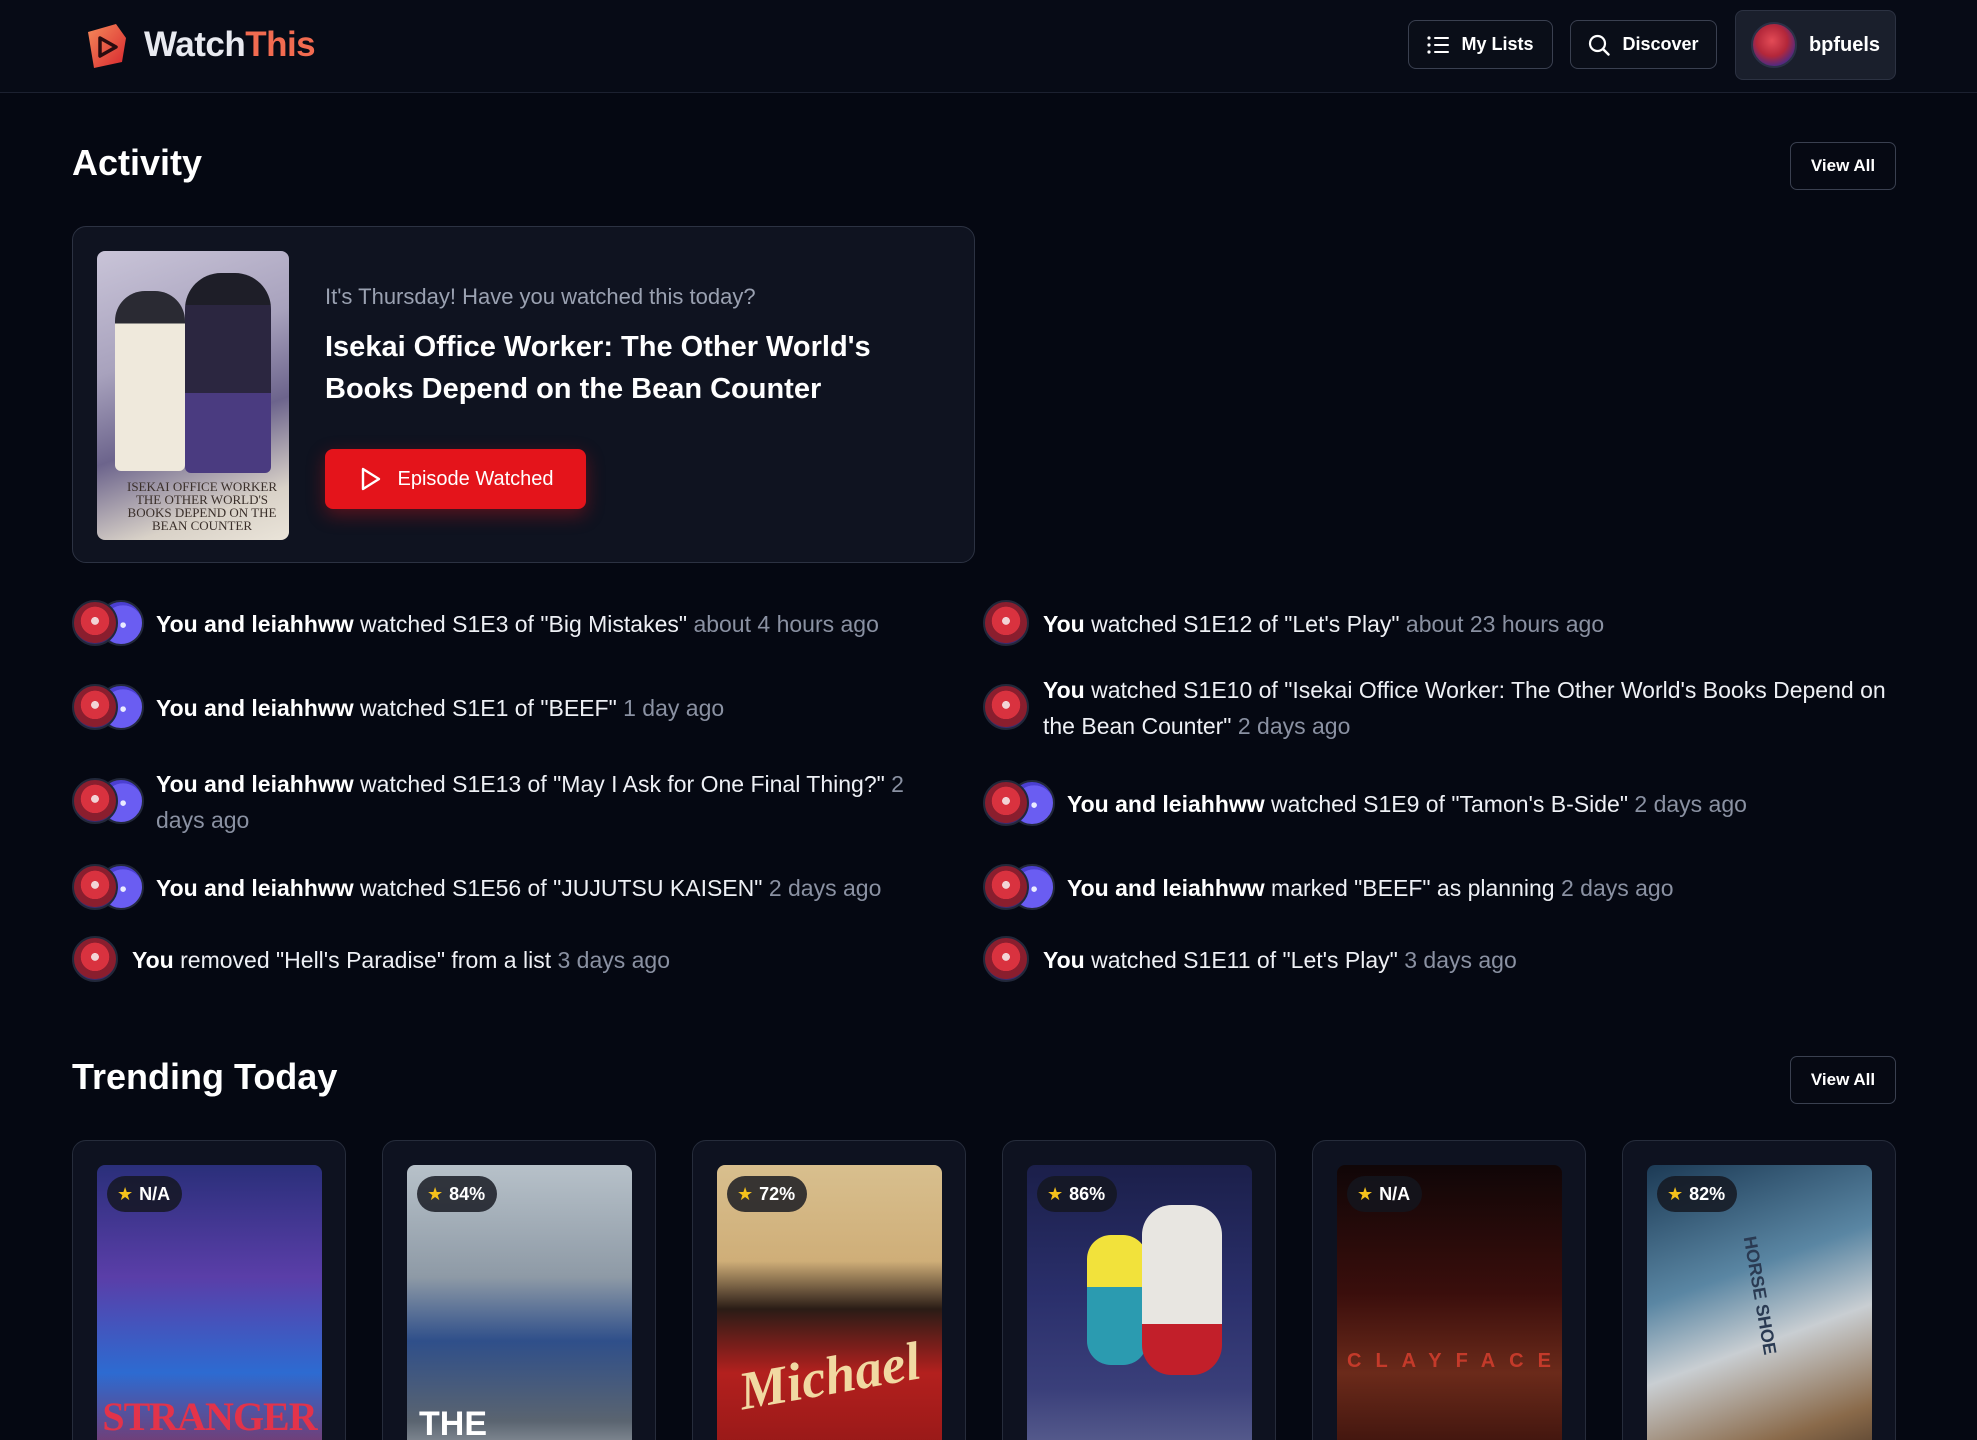 Image resolution: width=1977 pixels, height=1440 pixels. What do you see at coordinates (1707, 1193) in the screenshot?
I see `rating-value: 82%` at bounding box center [1707, 1193].